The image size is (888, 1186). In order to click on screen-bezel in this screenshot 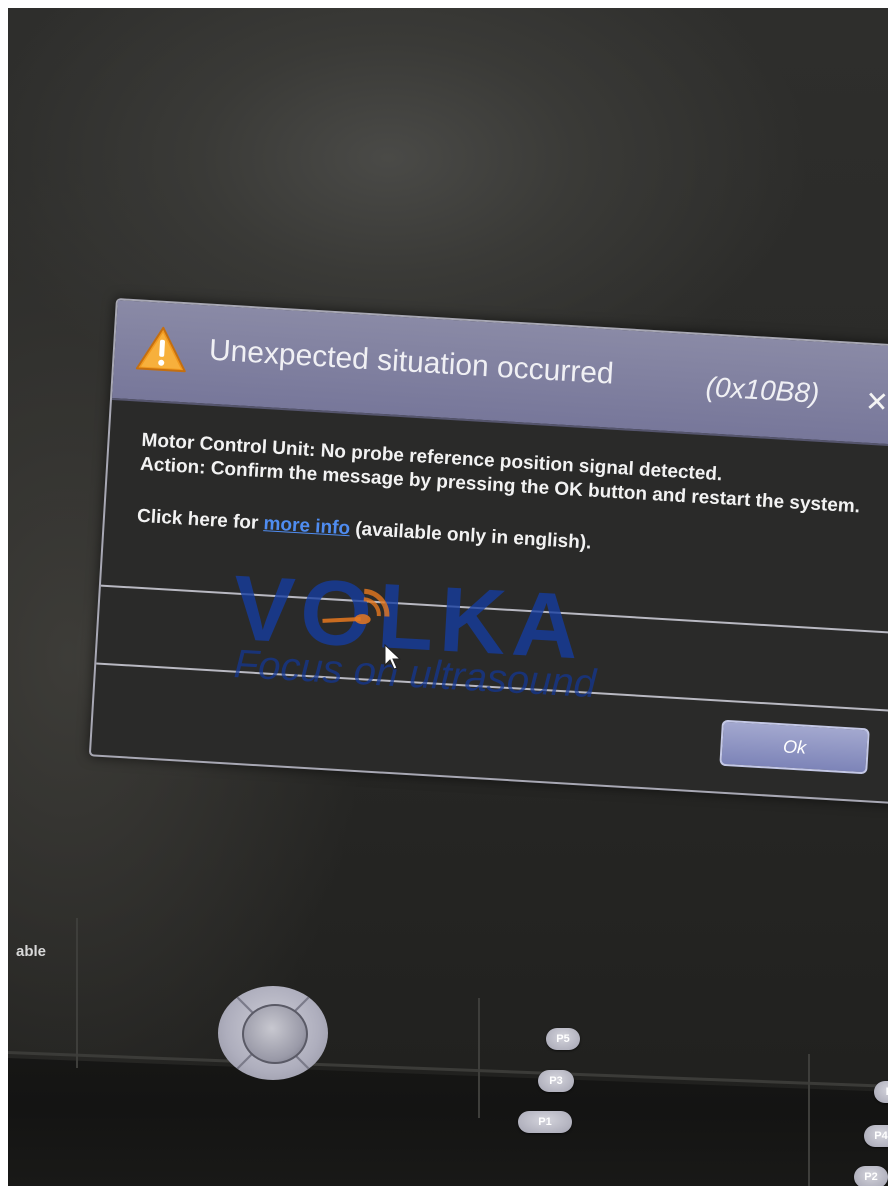, I will do `click(448, 1122)`.